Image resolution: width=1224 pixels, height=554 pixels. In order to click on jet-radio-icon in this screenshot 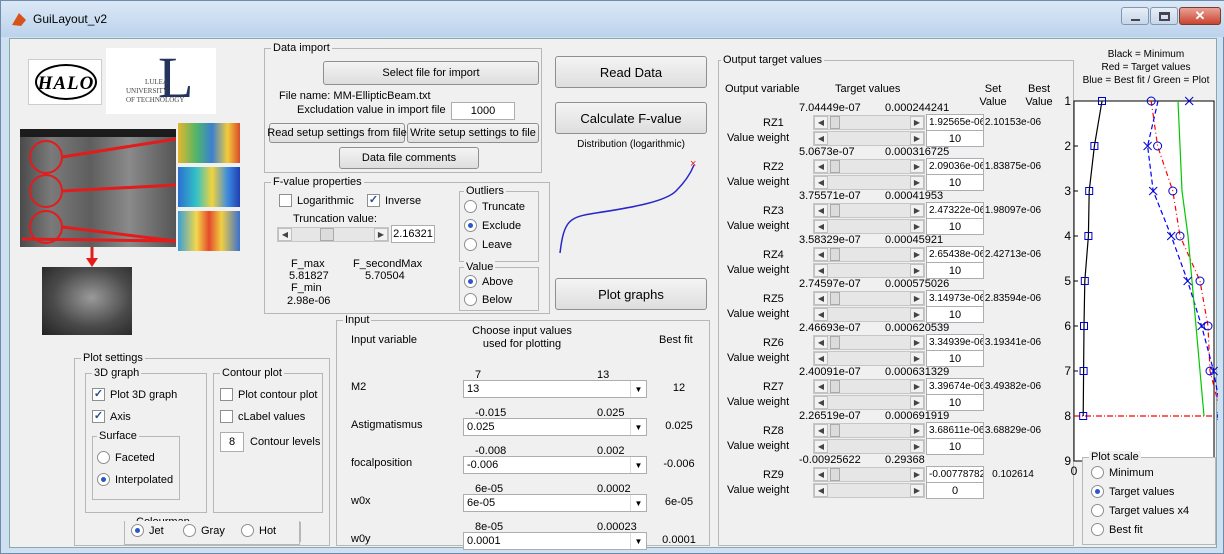, I will do `click(137, 530)`.